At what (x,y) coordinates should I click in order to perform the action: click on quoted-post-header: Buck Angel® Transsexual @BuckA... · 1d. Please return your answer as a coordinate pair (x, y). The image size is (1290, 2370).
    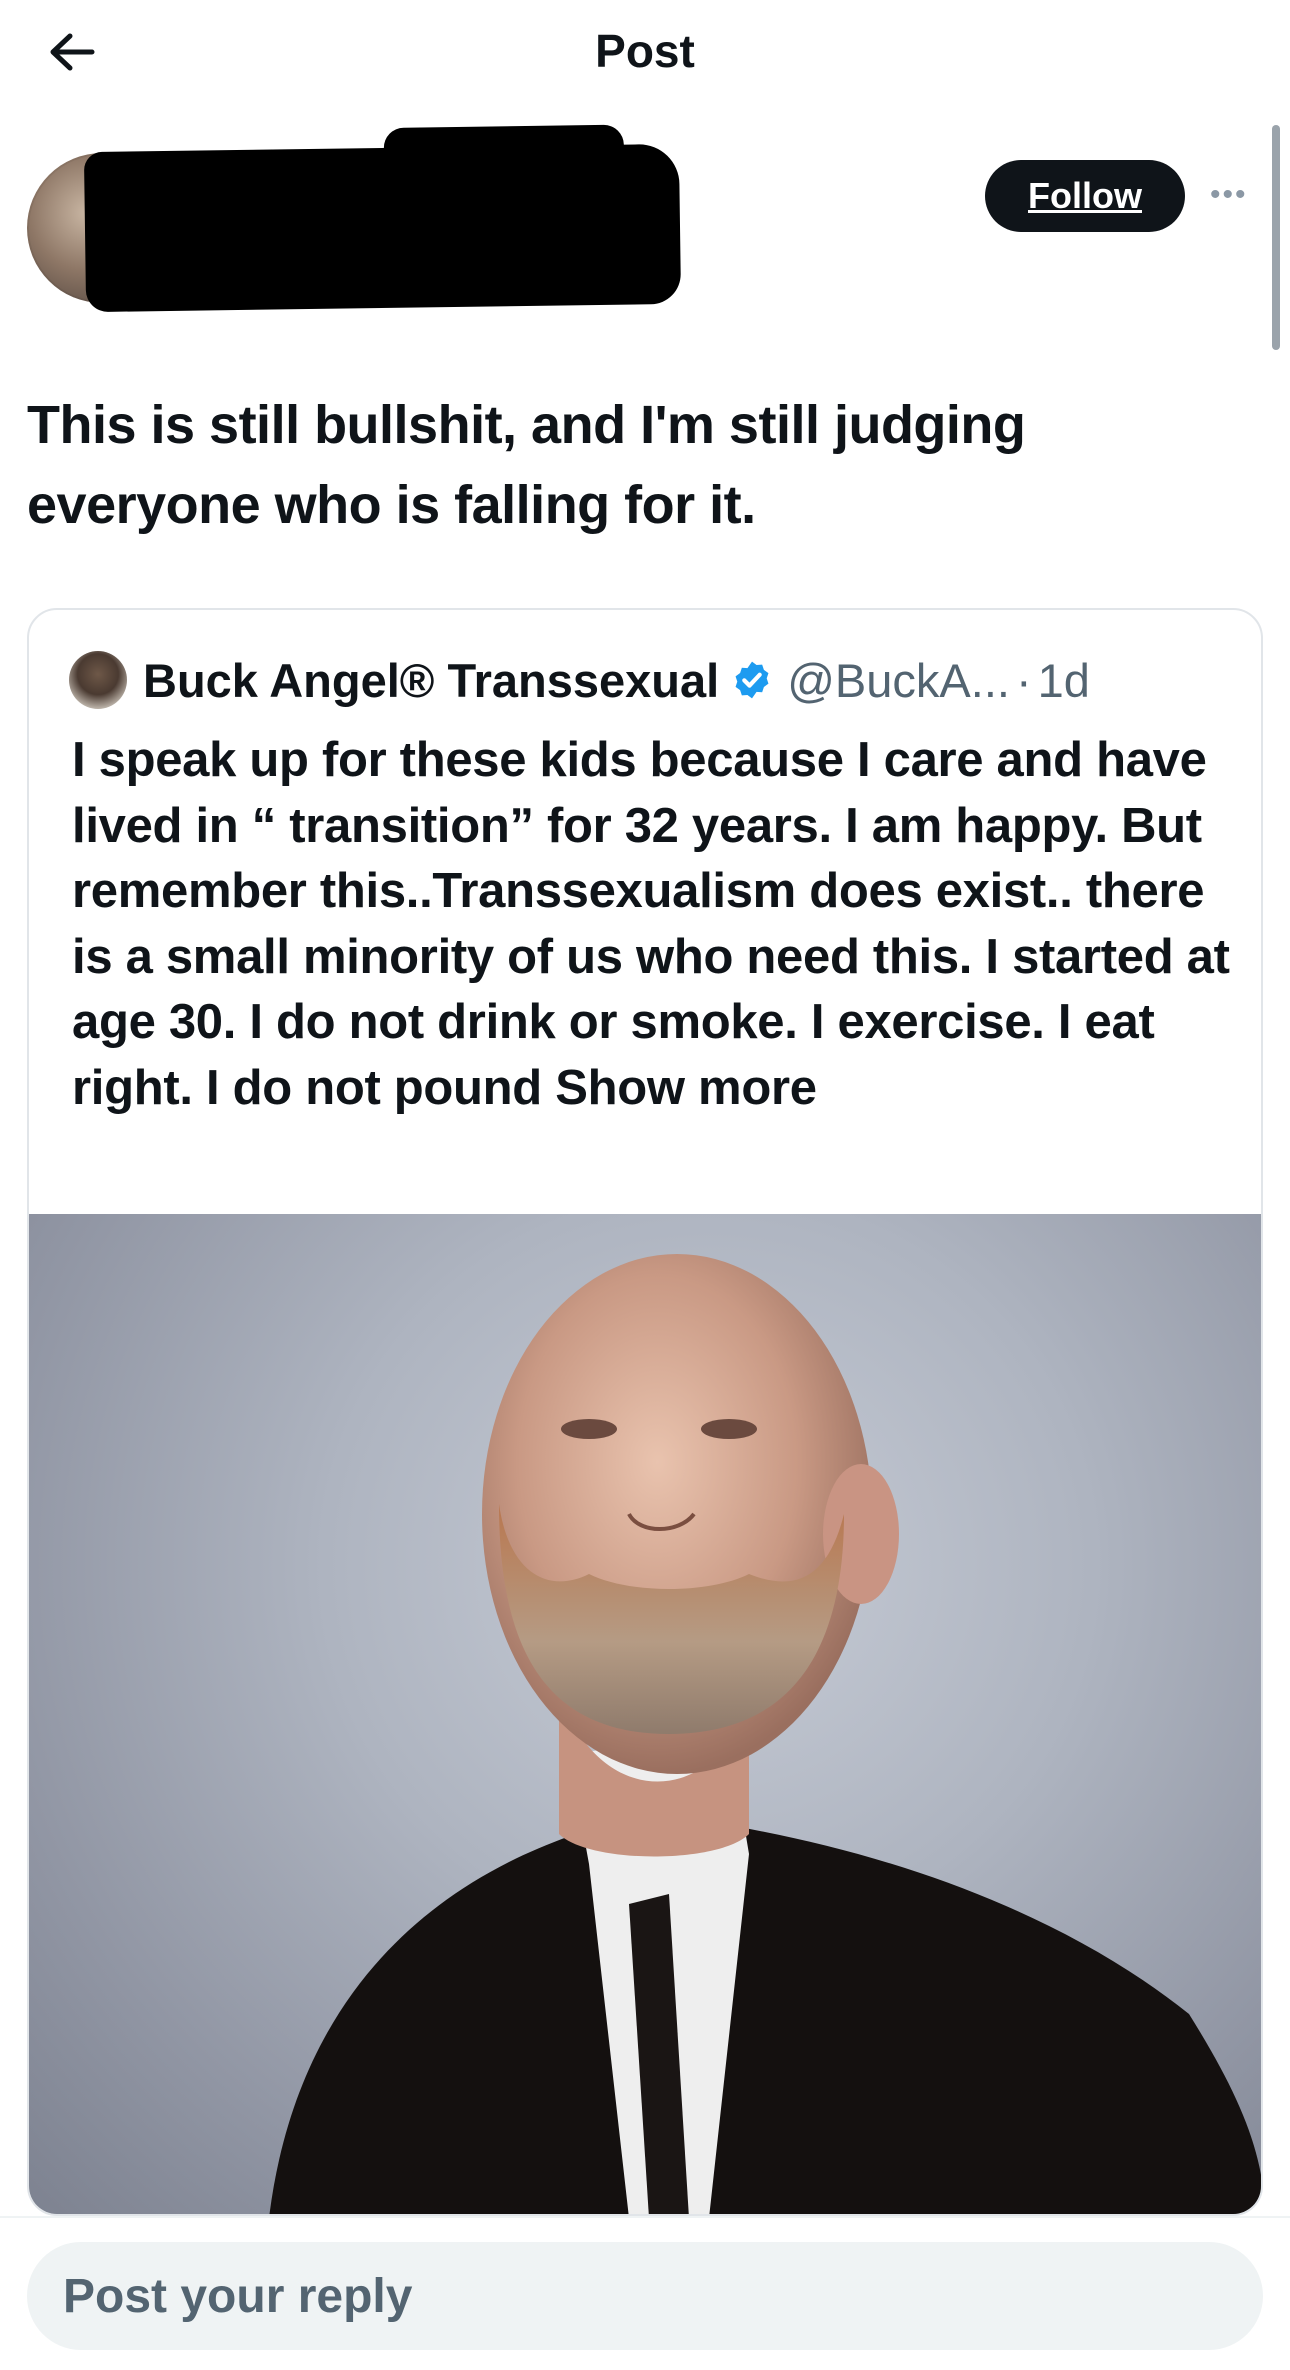
    Looking at the image, I should click on (579, 680).